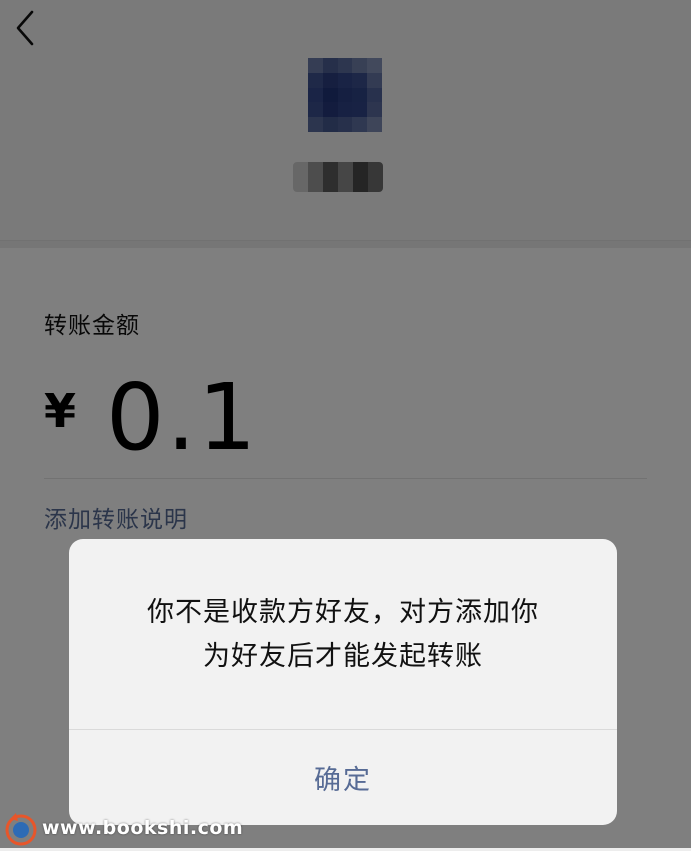 The height and width of the screenshot is (851, 691). I want to click on watermark-logo-icon, so click(21, 828).